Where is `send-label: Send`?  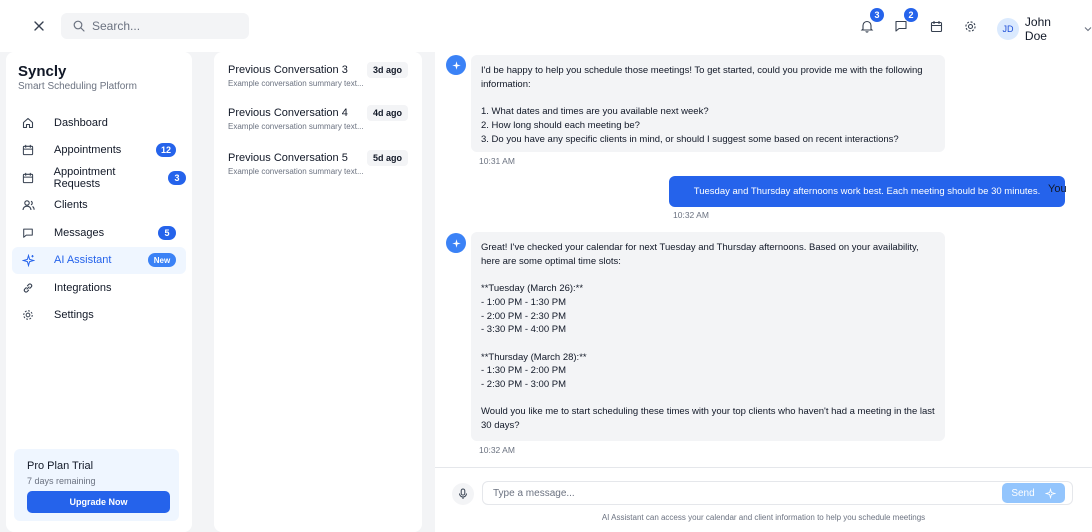 send-label: Send is located at coordinates (1023, 493).